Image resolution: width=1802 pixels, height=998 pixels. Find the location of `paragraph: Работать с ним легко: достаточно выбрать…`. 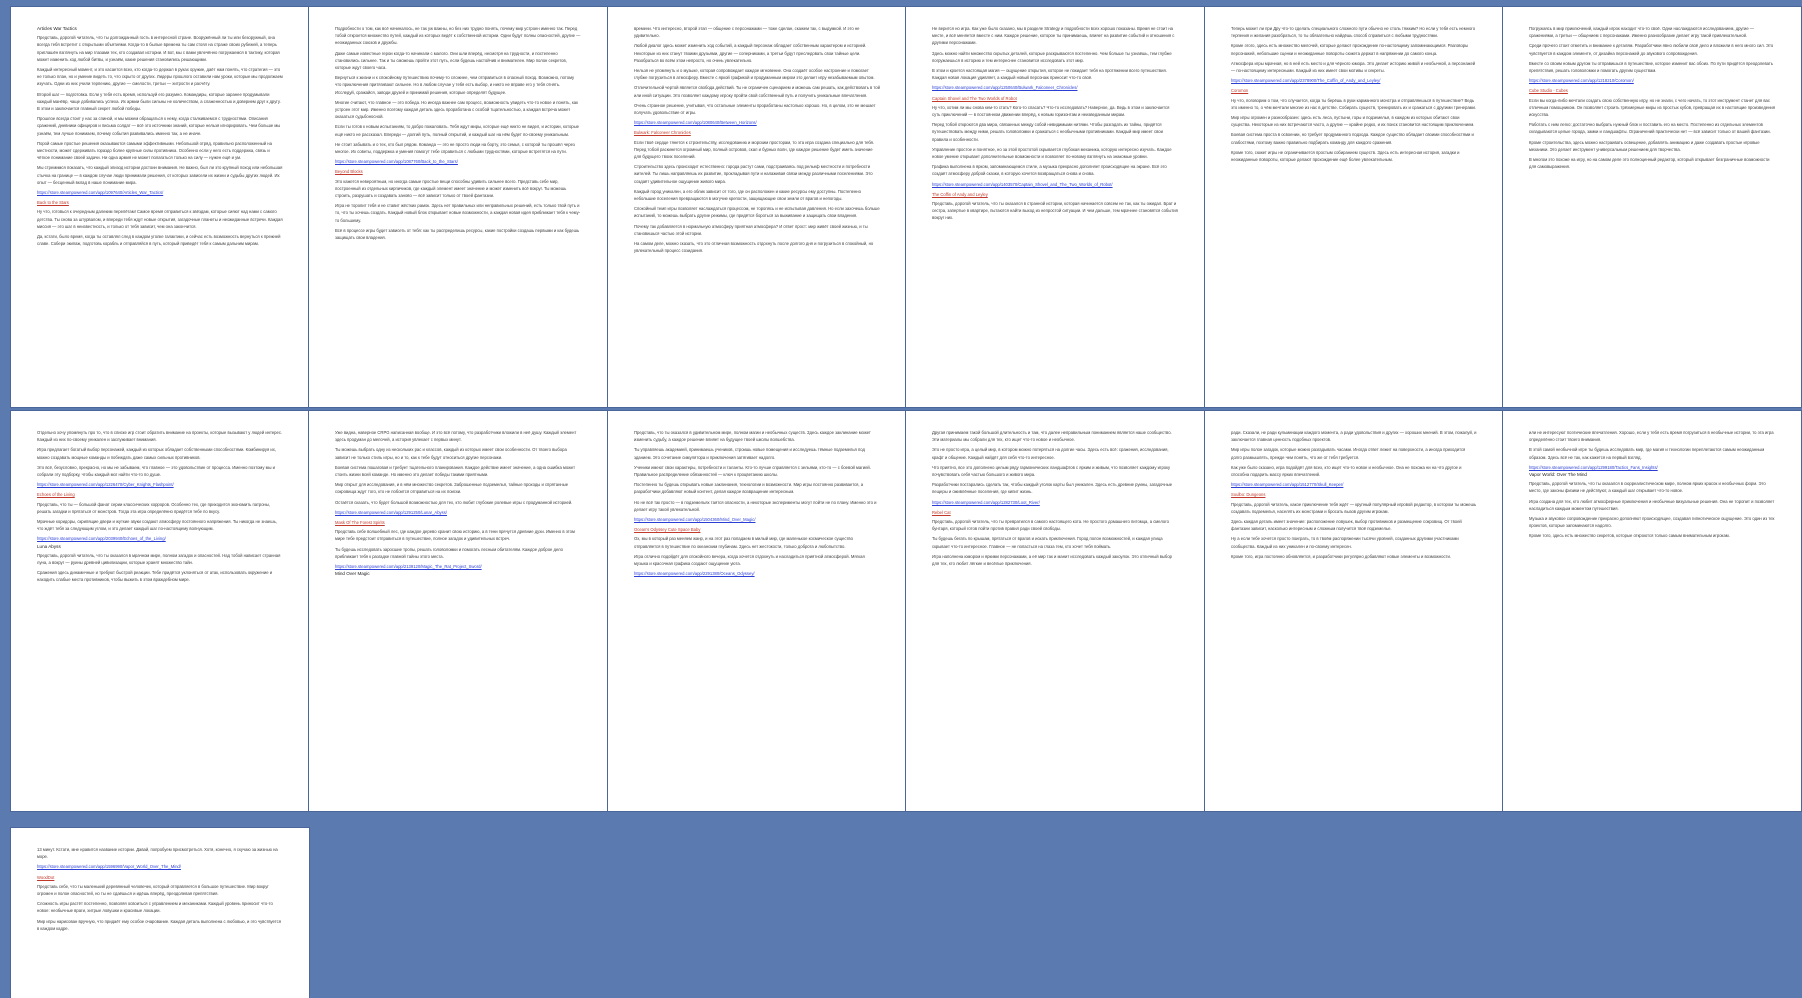

paragraph: Работать с ним легко: достаточно выбрать… is located at coordinates (1650, 128).